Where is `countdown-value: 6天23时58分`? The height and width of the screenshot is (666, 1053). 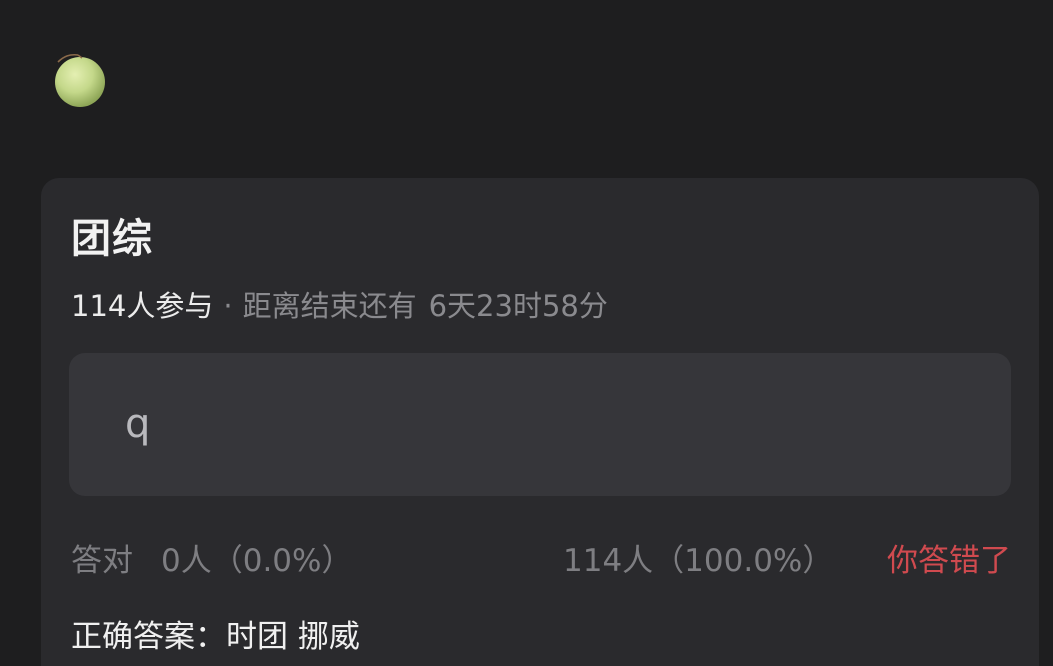
countdown-value: 6天23时58分 is located at coordinates (518, 306).